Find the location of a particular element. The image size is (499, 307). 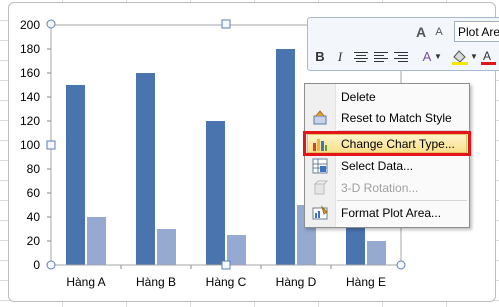

font-style-button: A is located at coordinates (427, 57).